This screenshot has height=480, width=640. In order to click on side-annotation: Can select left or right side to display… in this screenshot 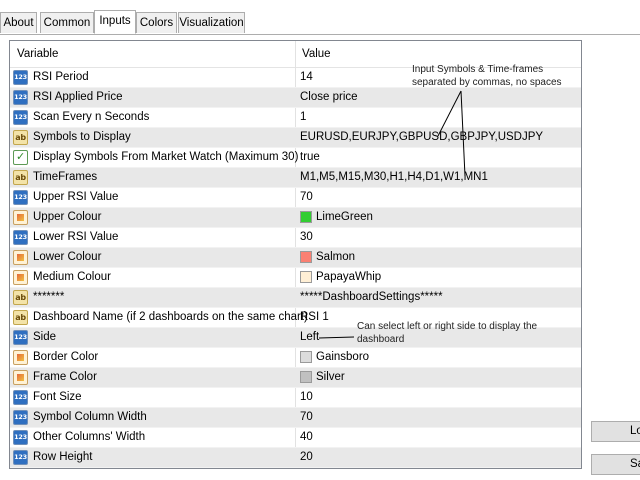, I will do `click(447, 333)`.